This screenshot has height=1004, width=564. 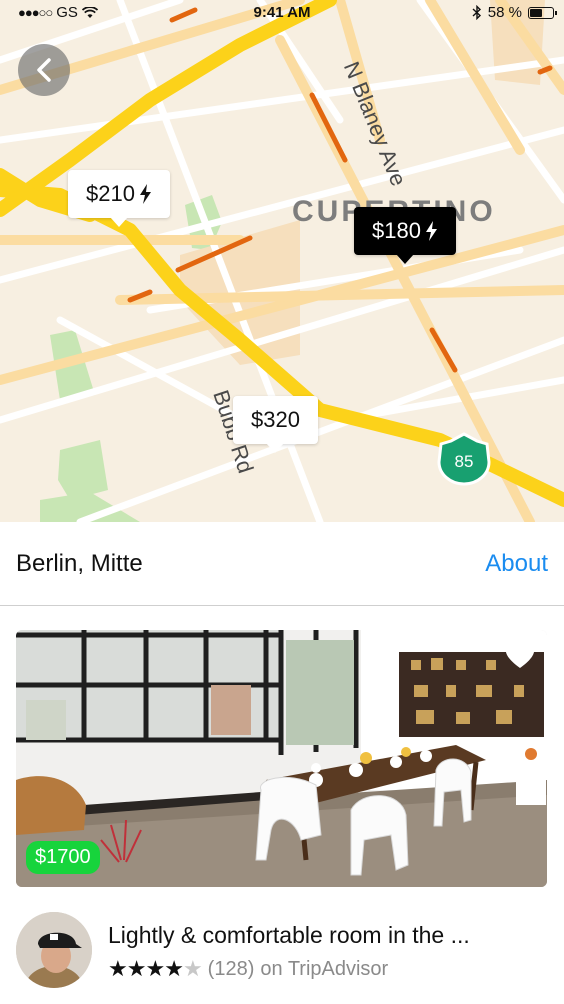 I want to click on pin-price: $210, so click(x=110, y=193).